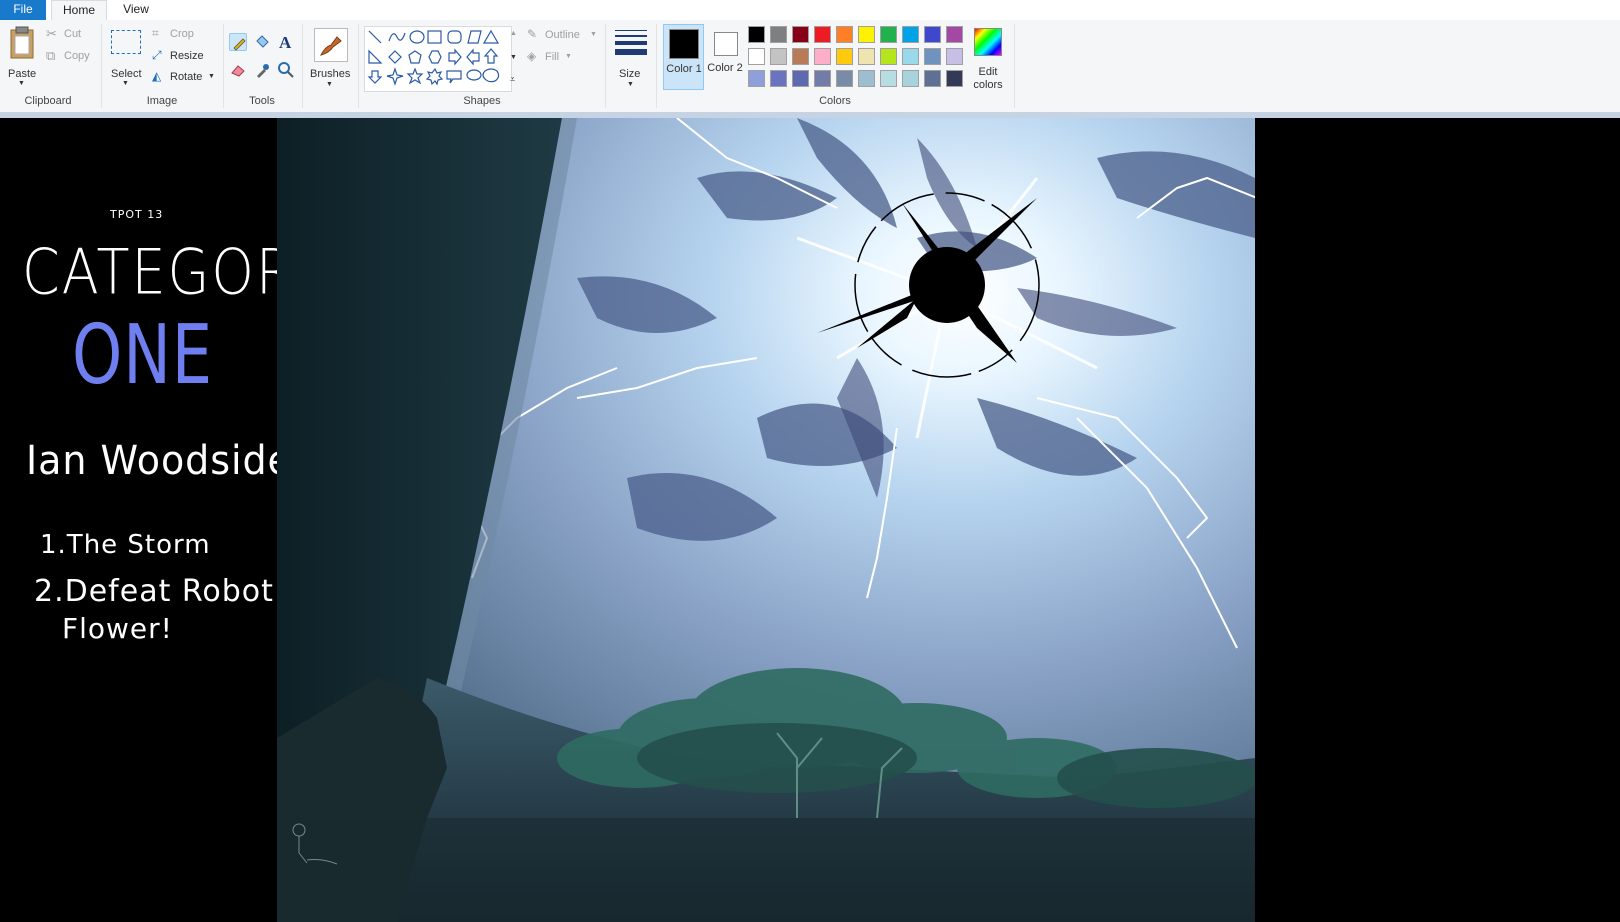 The height and width of the screenshot is (922, 1620). I want to click on color1-button: Color 1, so click(683, 57).